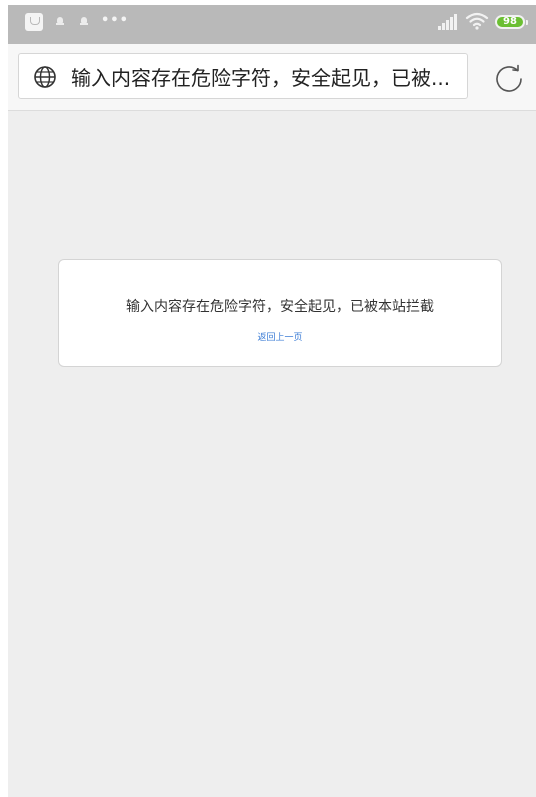 The height and width of the screenshot is (797, 536). What do you see at coordinates (45, 77) in the screenshot?
I see `globe-icon` at bounding box center [45, 77].